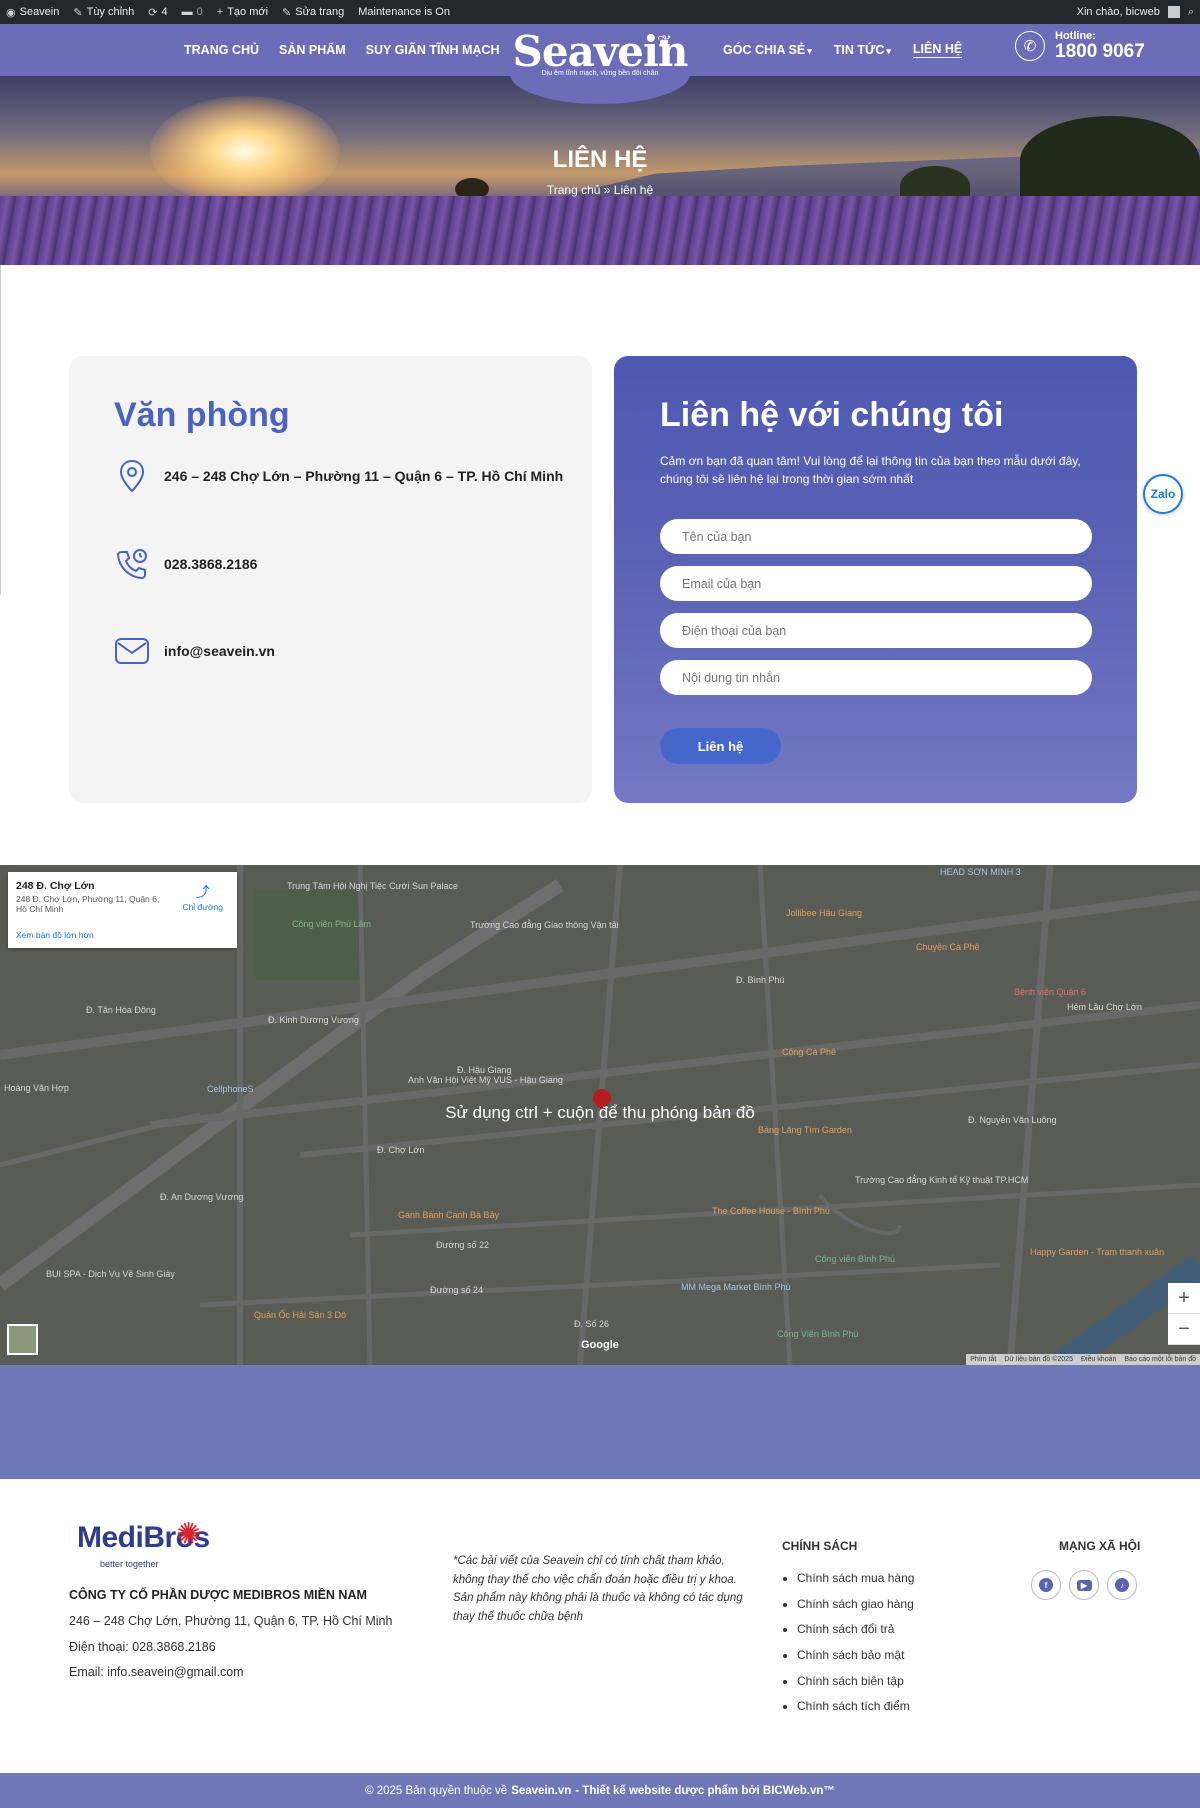 The height and width of the screenshot is (1808, 1200). Describe the element at coordinates (600, 159) in the screenshot. I see `page-title: LIÊN HỆ` at that location.